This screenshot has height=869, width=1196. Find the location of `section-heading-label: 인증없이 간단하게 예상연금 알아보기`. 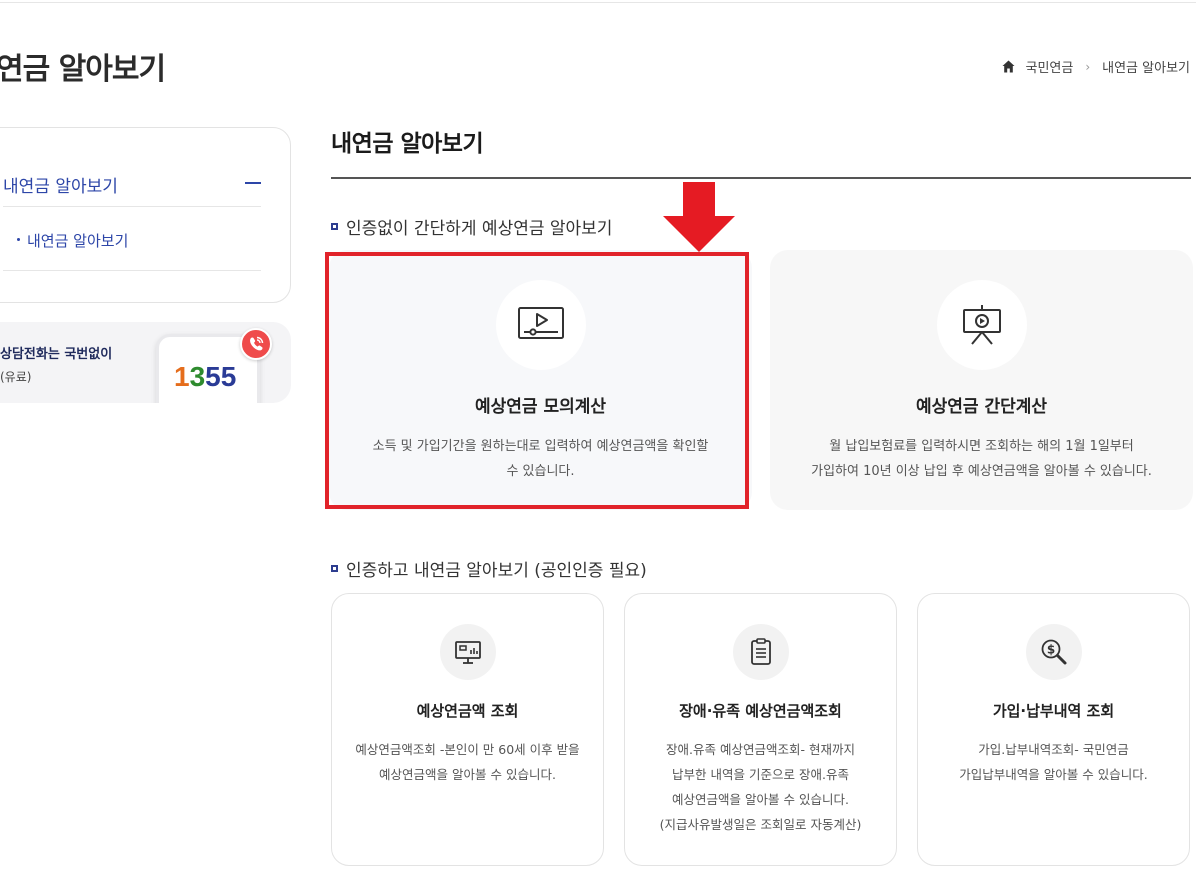

section-heading-label: 인증없이 간단하게 예상연금 알아보기 is located at coordinates (479, 229).